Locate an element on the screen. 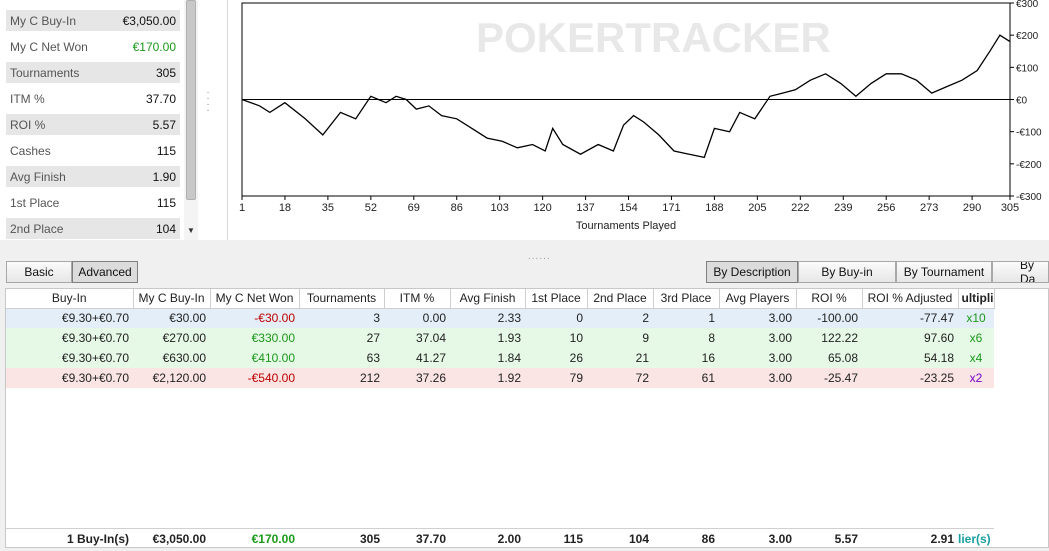 Image resolution: width=1049 pixels, height=551 pixels. stats-scrollbar: ▼ is located at coordinates (191, 120).